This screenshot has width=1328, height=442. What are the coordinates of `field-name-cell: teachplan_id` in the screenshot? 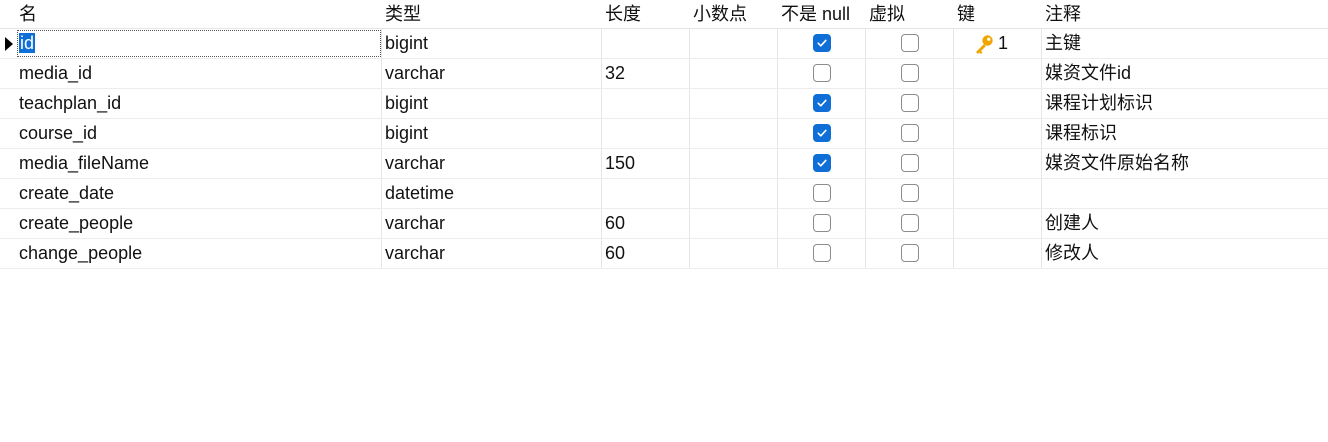 It's located at (199, 103).